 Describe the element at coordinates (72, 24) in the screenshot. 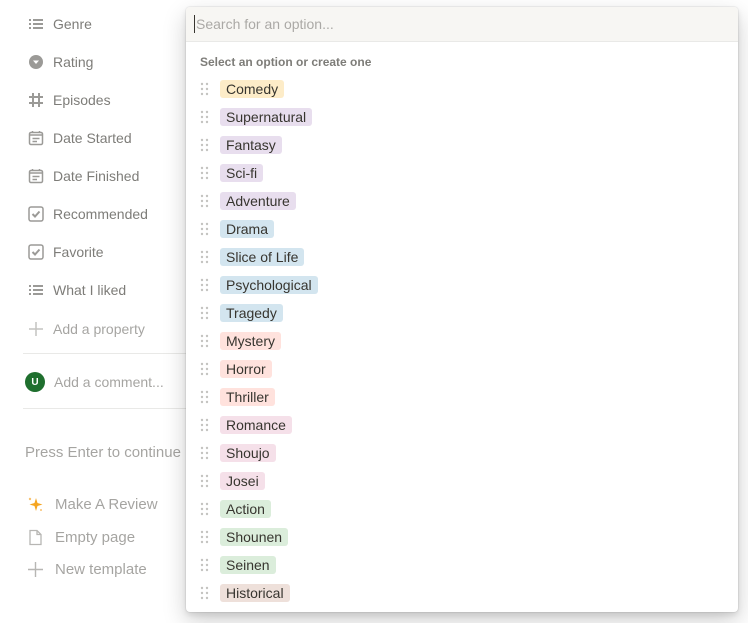

I see `property-label: Genre` at that location.